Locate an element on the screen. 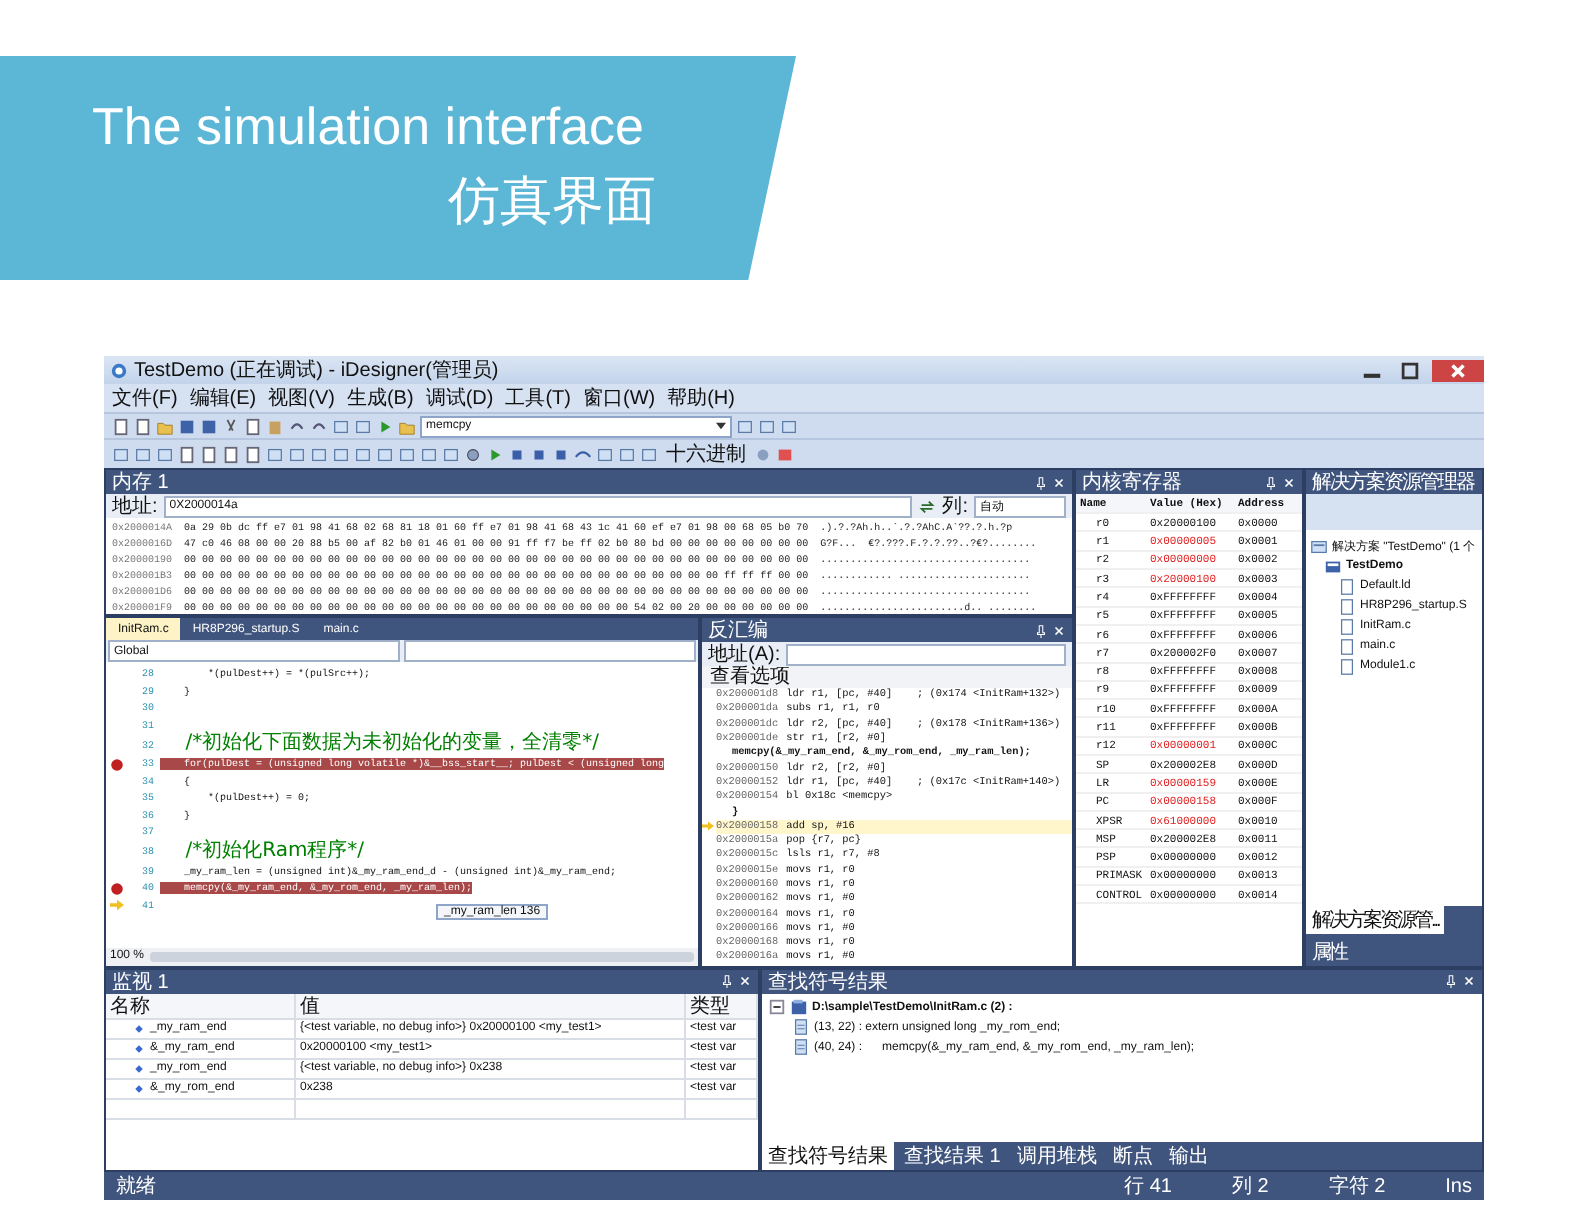 Image resolution: width=1580 pixels, height=1220 pixels. banner-title: The simulation interface is located at coordinates (369, 127).